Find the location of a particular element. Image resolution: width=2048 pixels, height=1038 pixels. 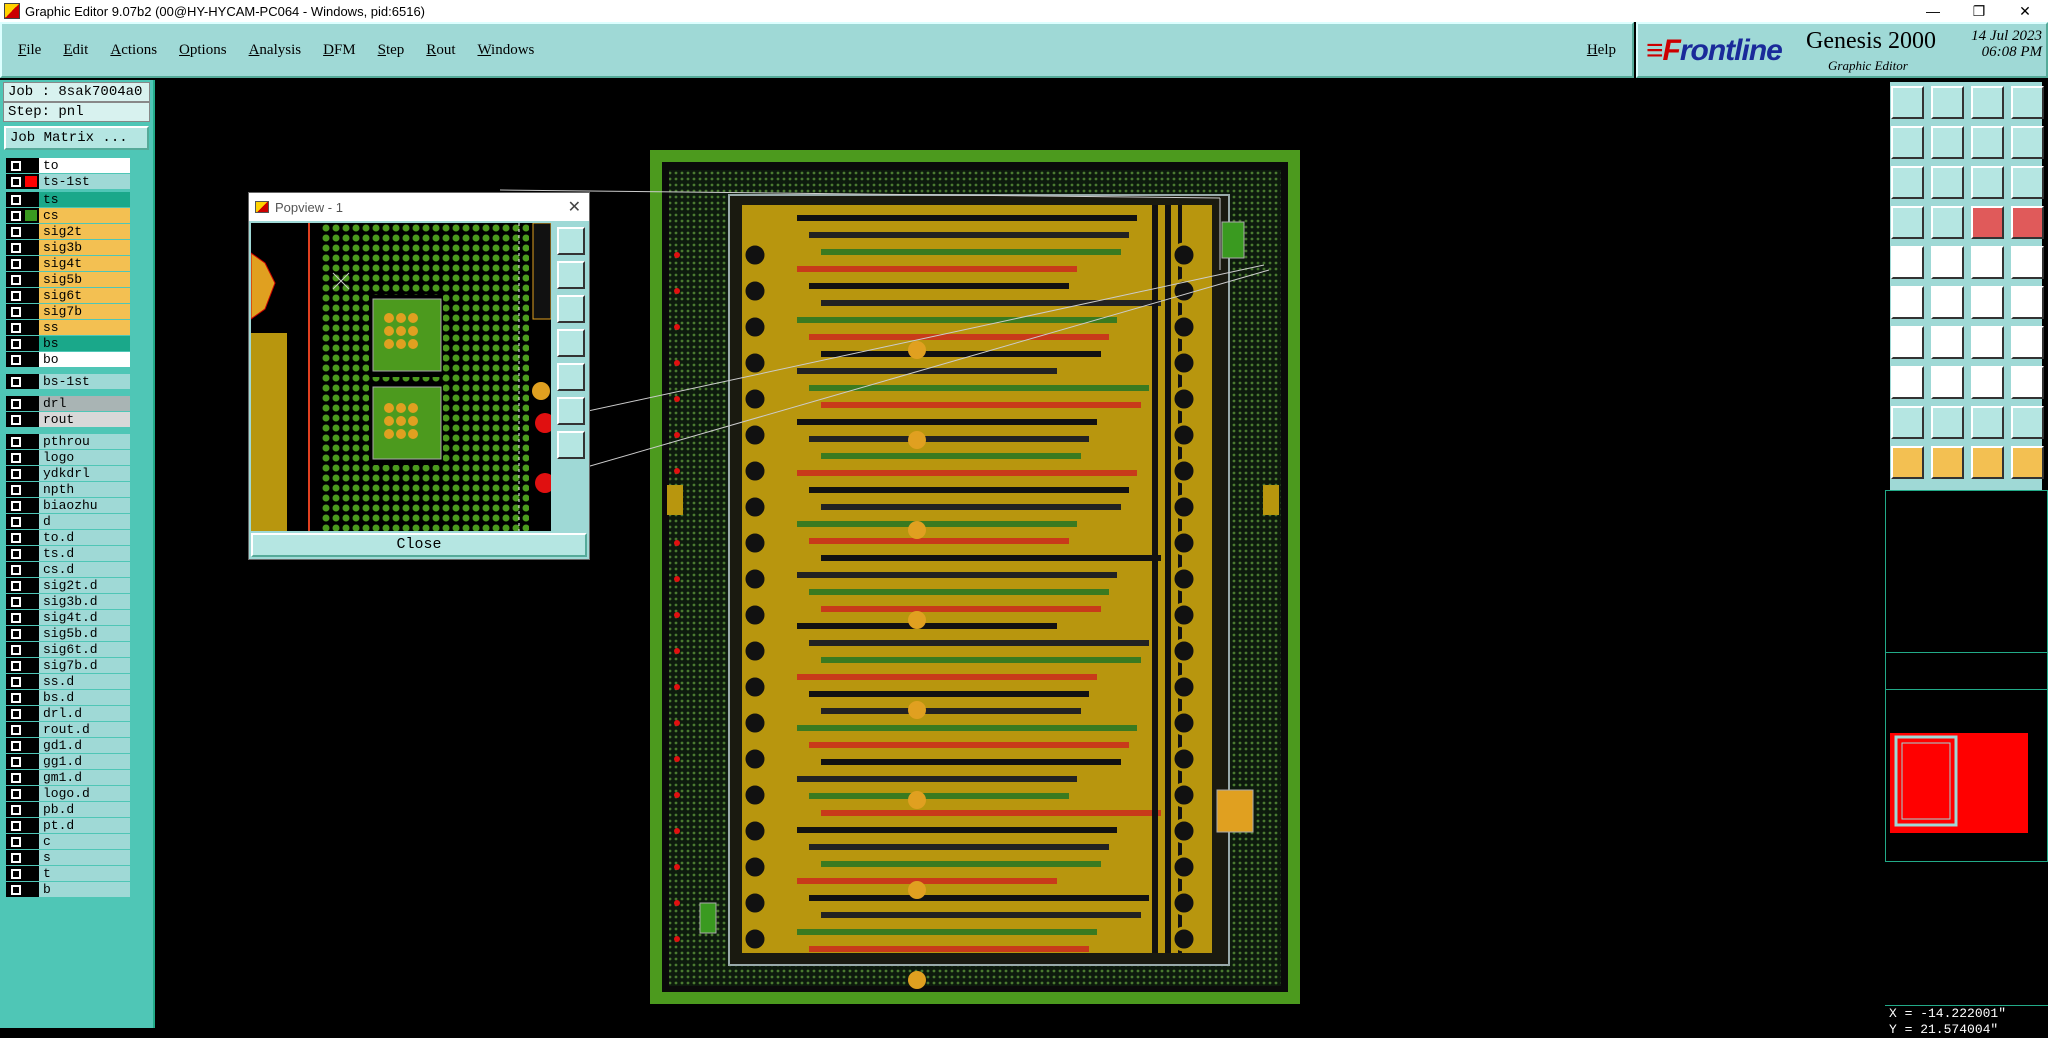

layer-row: sig4t is located at coordinates (68, 263).